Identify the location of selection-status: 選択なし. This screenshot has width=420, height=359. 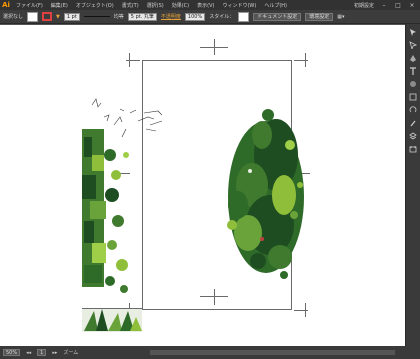
(13, 17).